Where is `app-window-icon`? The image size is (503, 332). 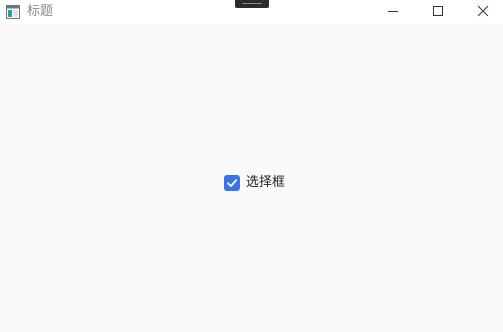
app-window-icon is located at coordinates (13, 11).